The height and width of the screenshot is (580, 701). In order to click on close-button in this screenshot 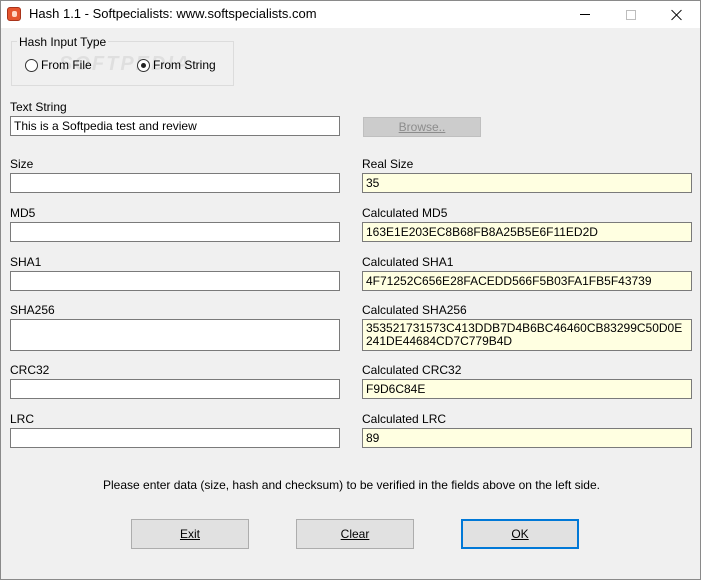, I will do `click(677, 14)`.